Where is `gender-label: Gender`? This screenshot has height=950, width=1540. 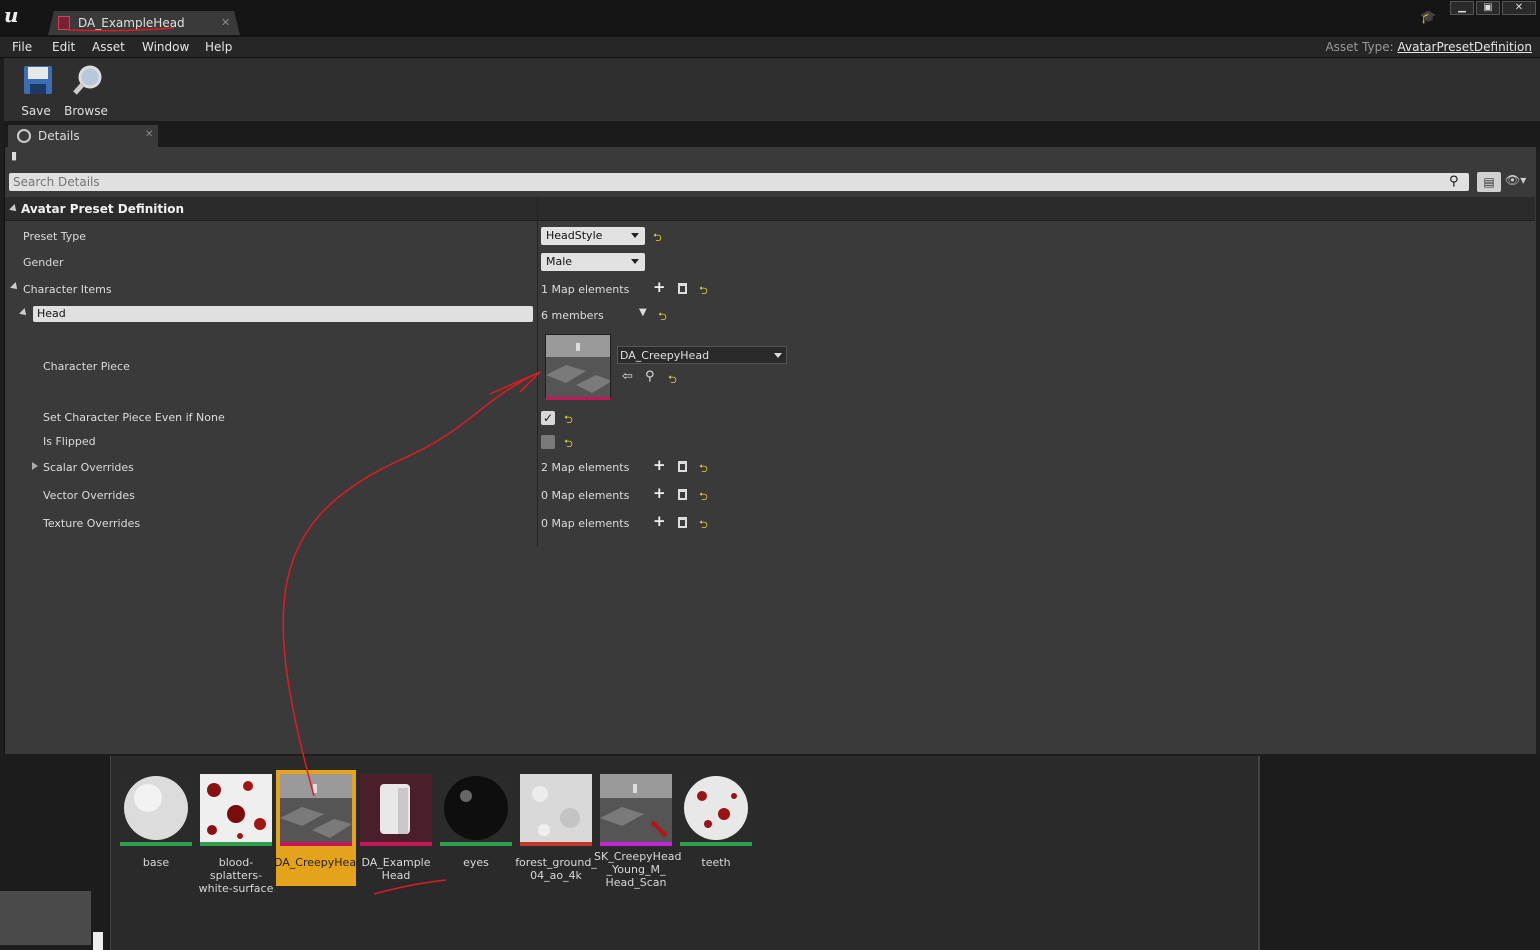
gender-label: Gender is located at coordinates (43, 262).